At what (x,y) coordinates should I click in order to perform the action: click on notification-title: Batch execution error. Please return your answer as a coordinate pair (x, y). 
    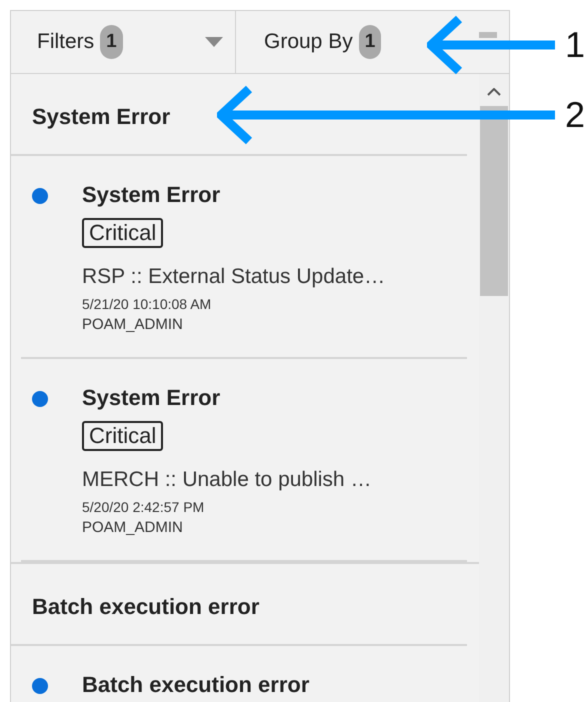
    Looking at the image, I should click on (196, 685).